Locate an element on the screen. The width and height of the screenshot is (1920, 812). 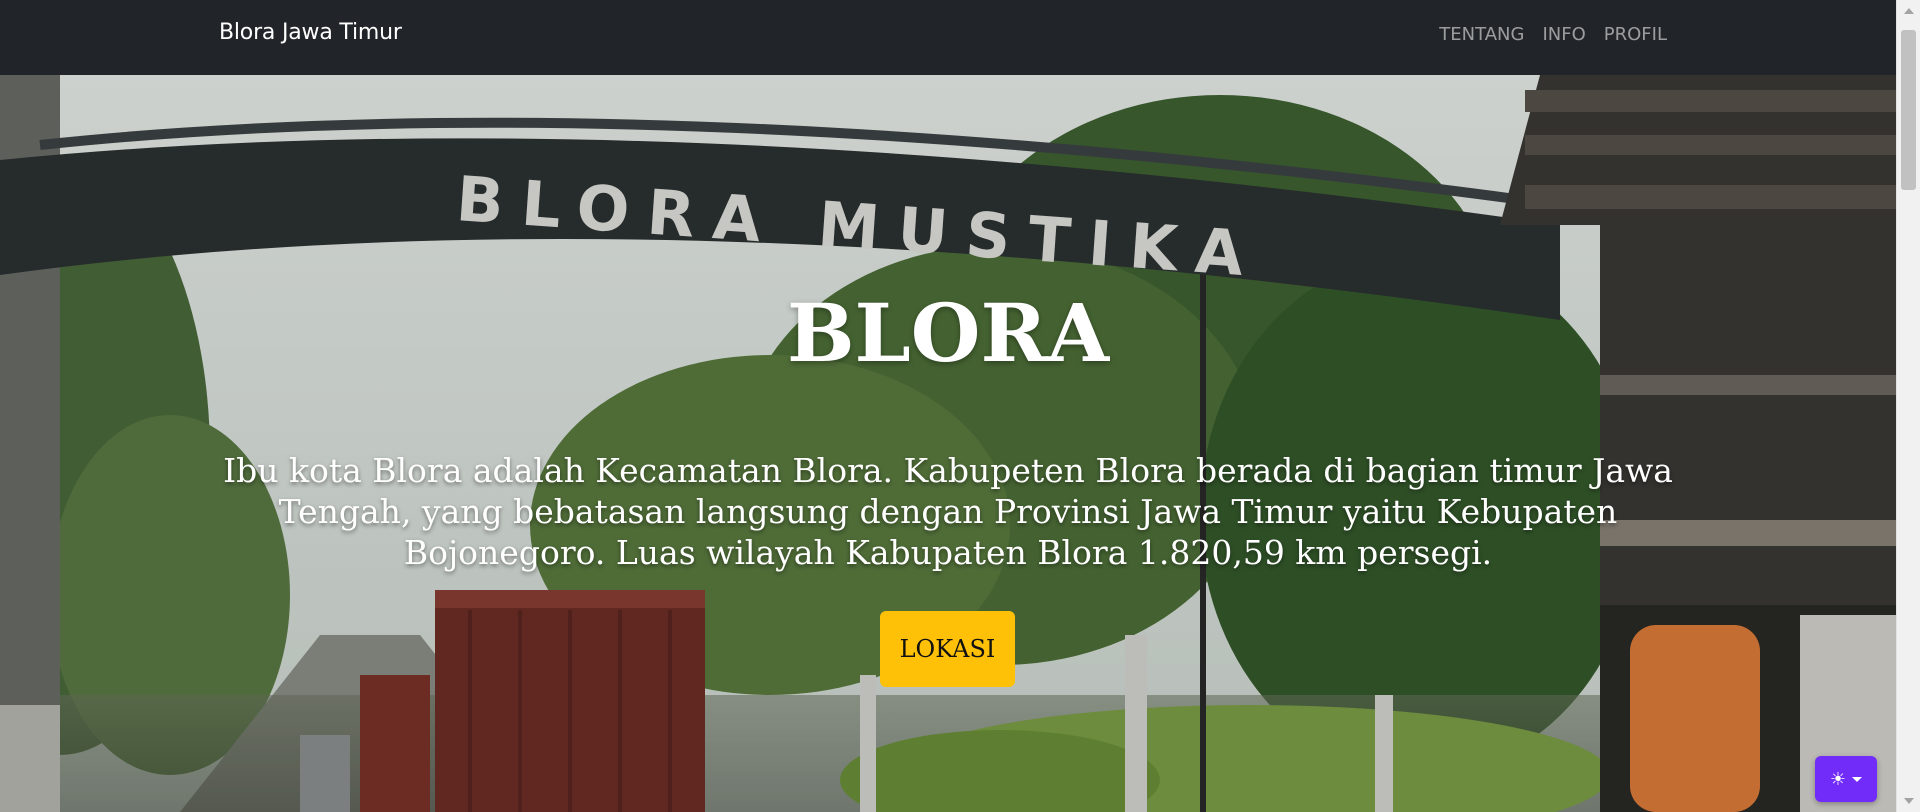
nav-link-info: INFO is located at coordinates (1563, 34).